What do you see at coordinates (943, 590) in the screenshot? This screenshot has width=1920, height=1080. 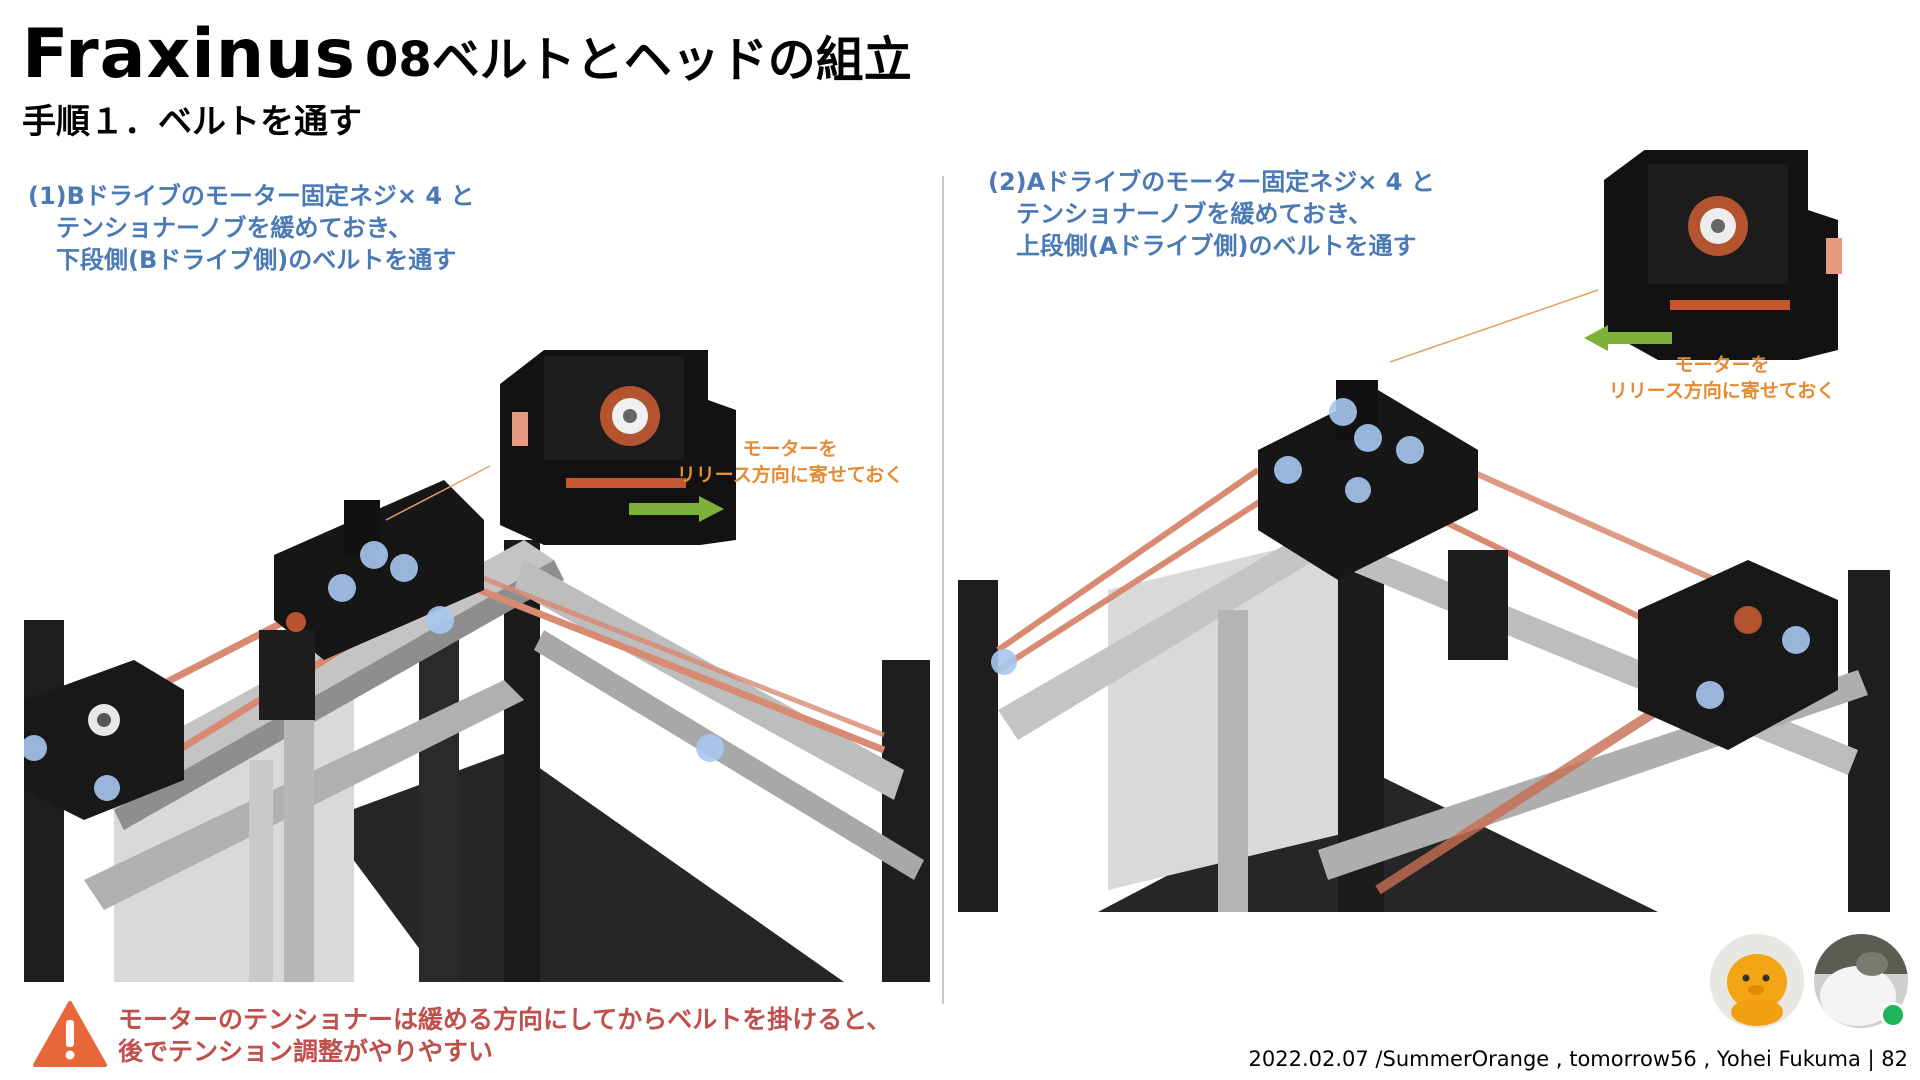 I see `panel-divider` at bounding box center [943, 590].